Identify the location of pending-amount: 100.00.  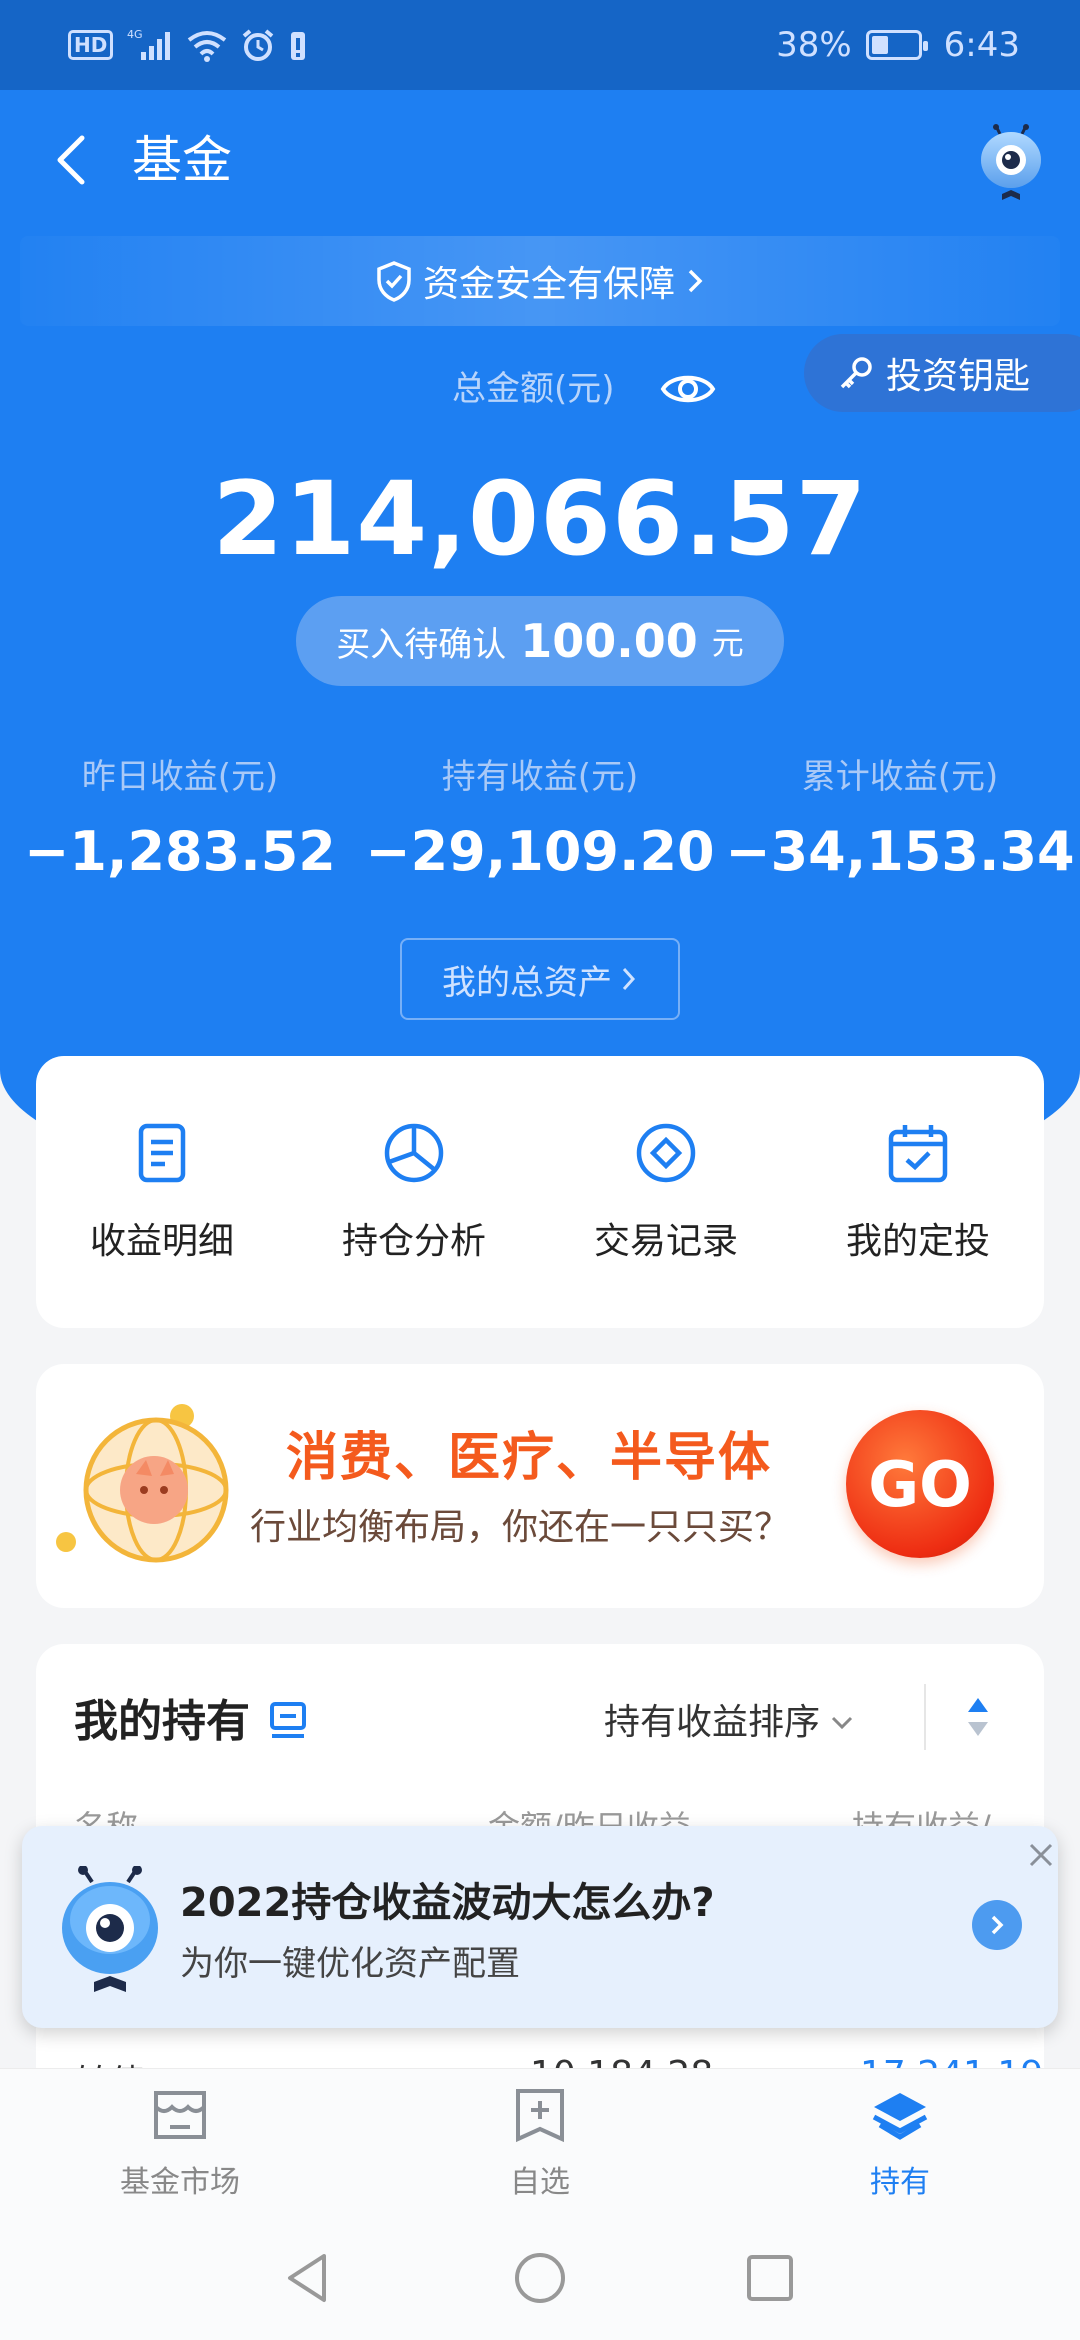
(609, 641).